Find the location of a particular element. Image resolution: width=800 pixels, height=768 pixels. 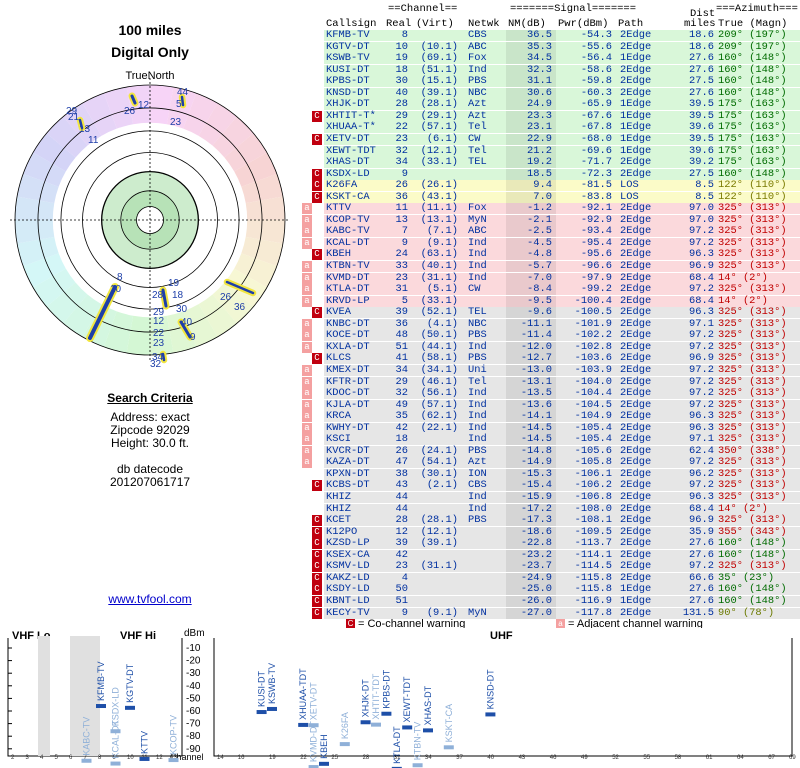

y-tick-label: -20 is located at coordinates (193, 661).